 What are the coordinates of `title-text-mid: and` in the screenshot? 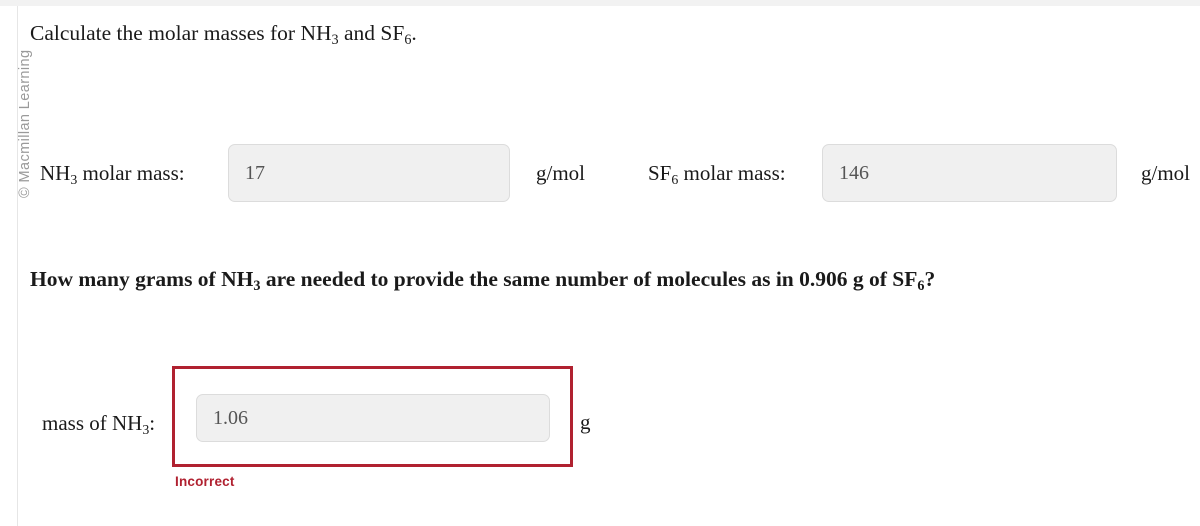 It's located at (359, 33).